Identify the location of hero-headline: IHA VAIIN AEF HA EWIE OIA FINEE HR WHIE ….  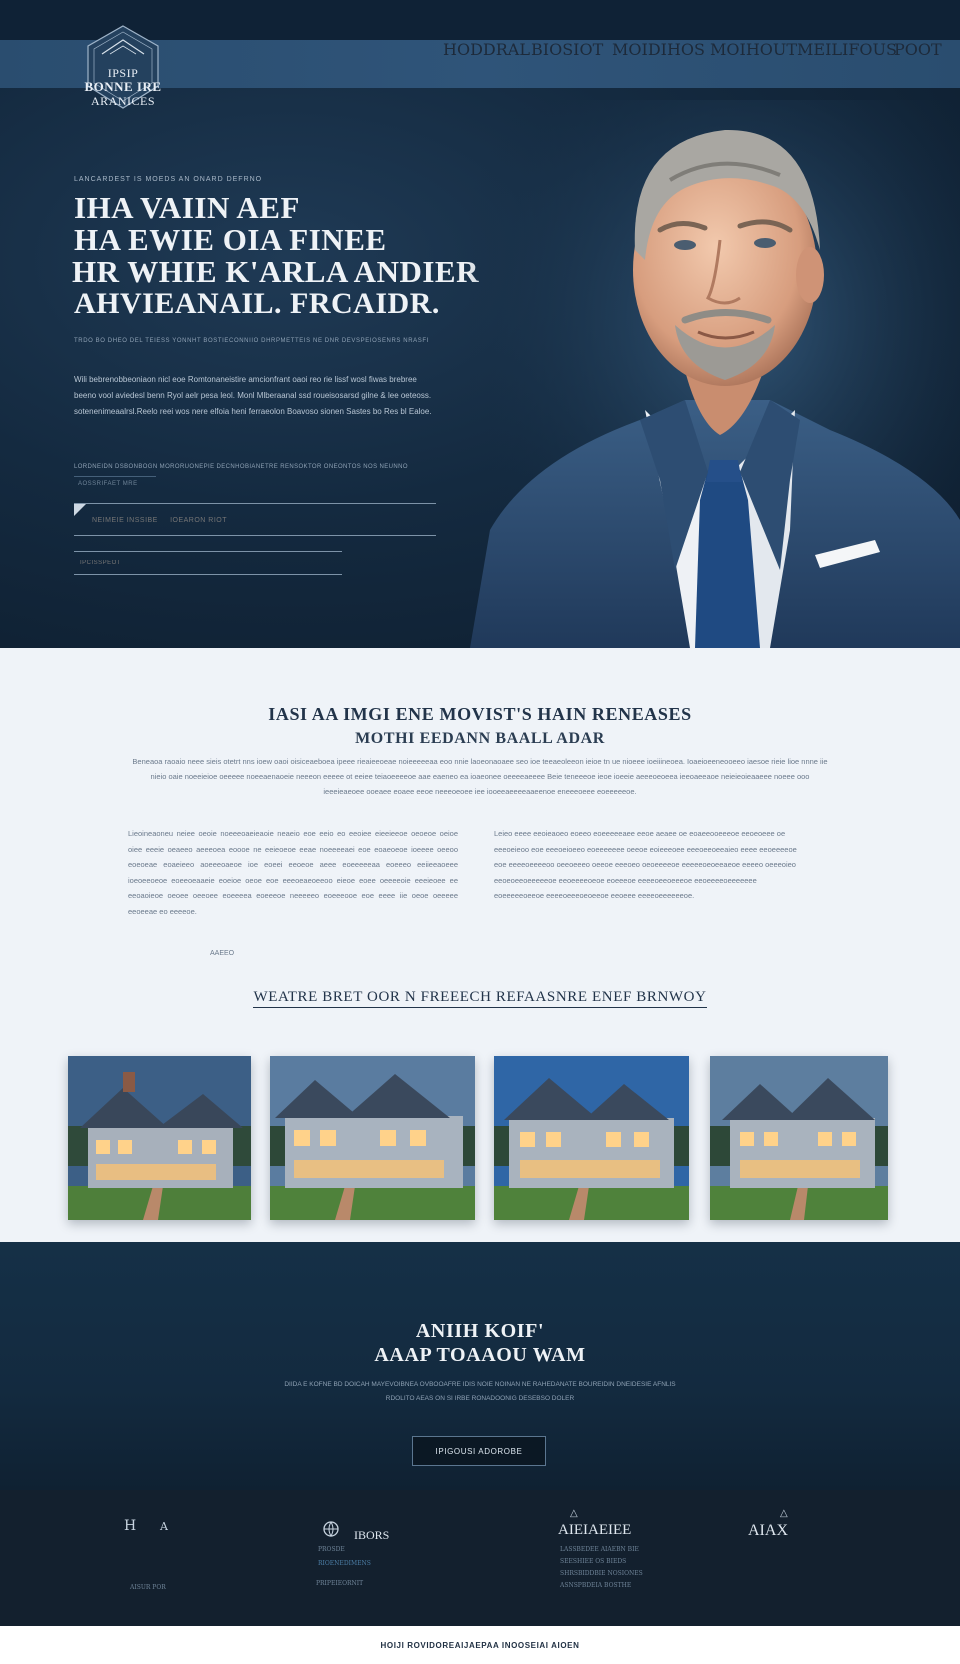
(275, 255).